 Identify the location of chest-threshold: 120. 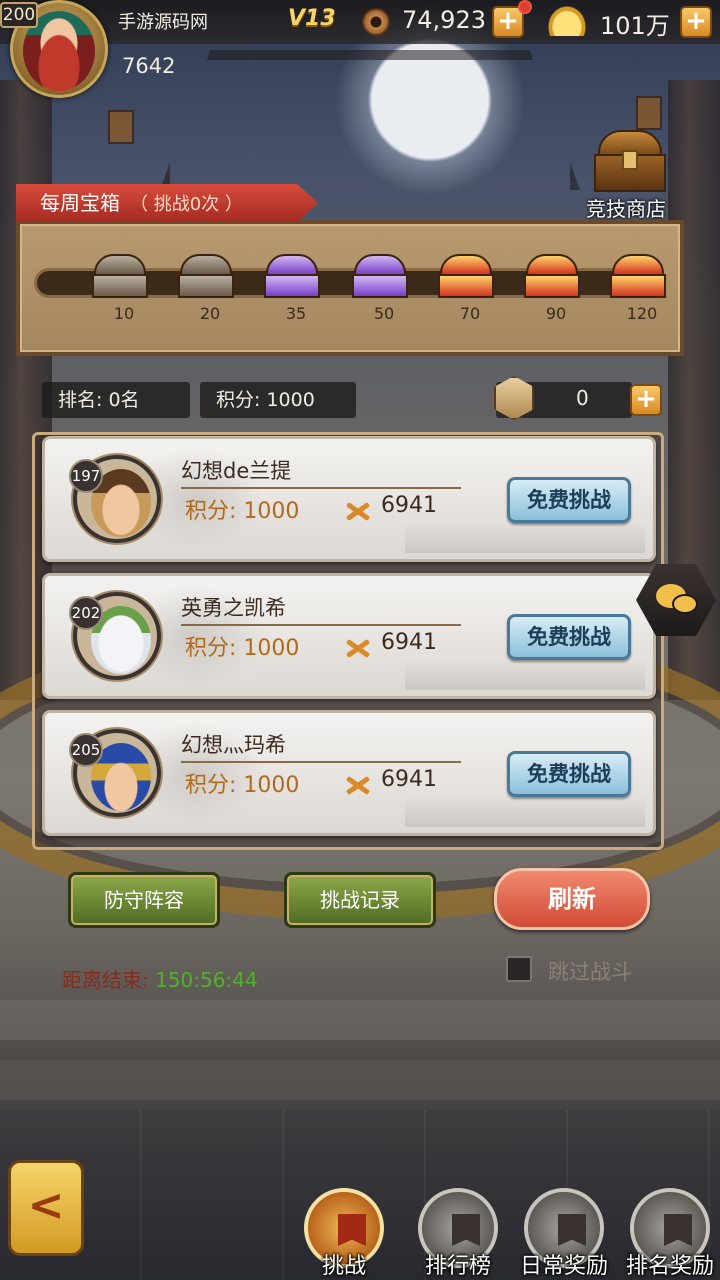
(642, 313).